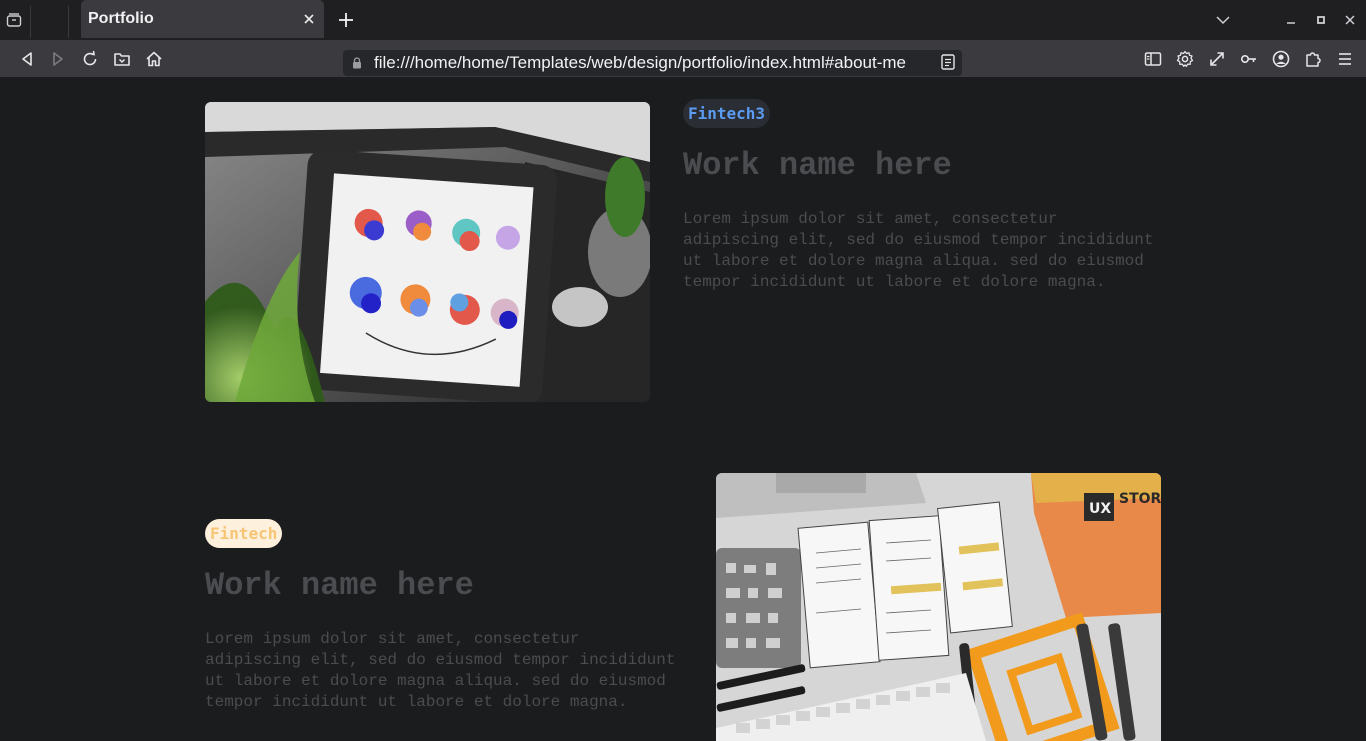  I want to click on save-to-pocket-icon, so click(122, 59).